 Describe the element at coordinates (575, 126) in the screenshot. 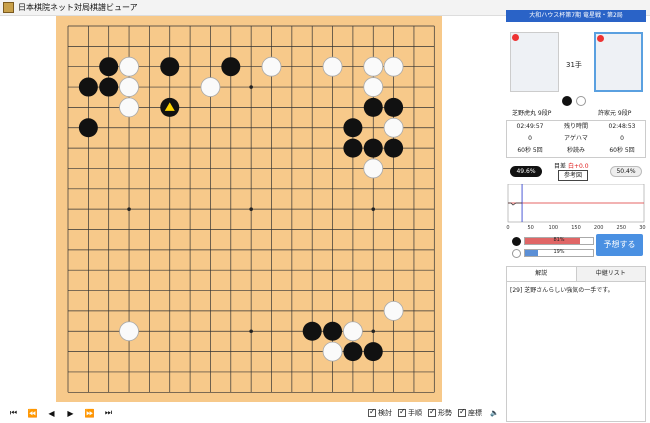

I see `time-label: 残り時間` at that location.